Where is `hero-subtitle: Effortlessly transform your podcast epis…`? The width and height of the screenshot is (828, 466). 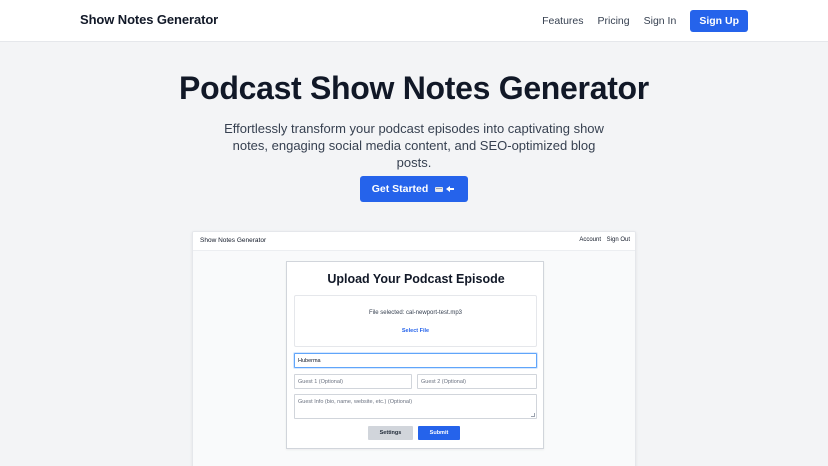
hero-subtitle: Effortlessly transform your podcast epis… is located at coordinates (414, 145).